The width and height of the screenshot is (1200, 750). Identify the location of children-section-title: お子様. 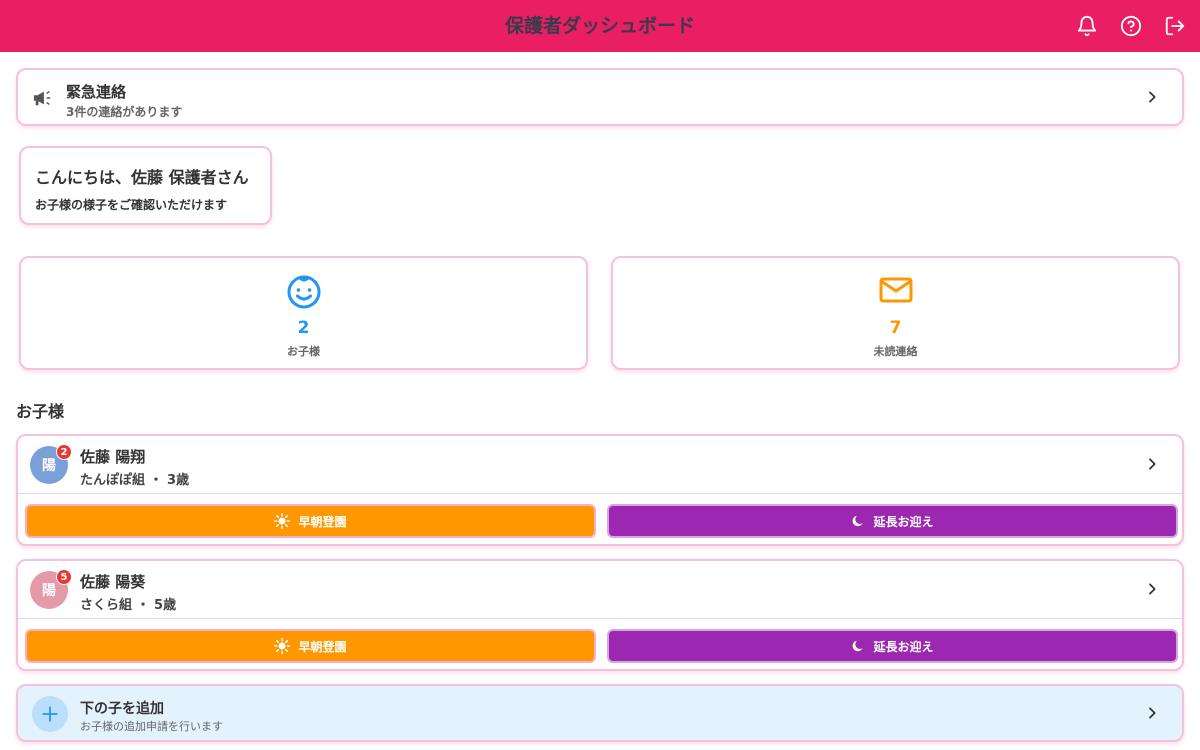
(40, 411).